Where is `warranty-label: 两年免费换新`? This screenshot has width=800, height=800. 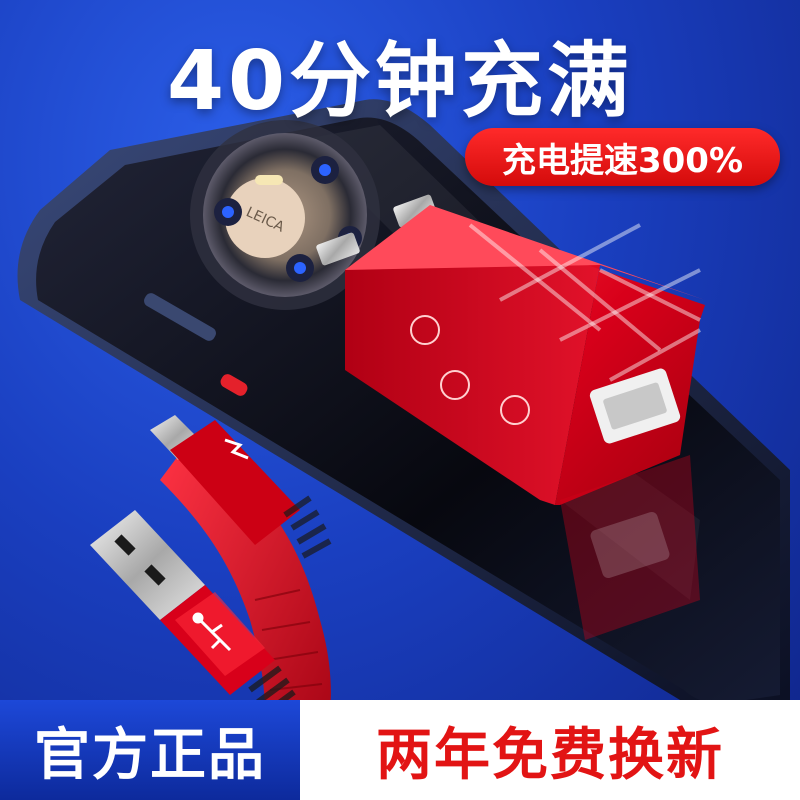
warranty-label: 两年免费换新 is located at coordinates (550, 750).